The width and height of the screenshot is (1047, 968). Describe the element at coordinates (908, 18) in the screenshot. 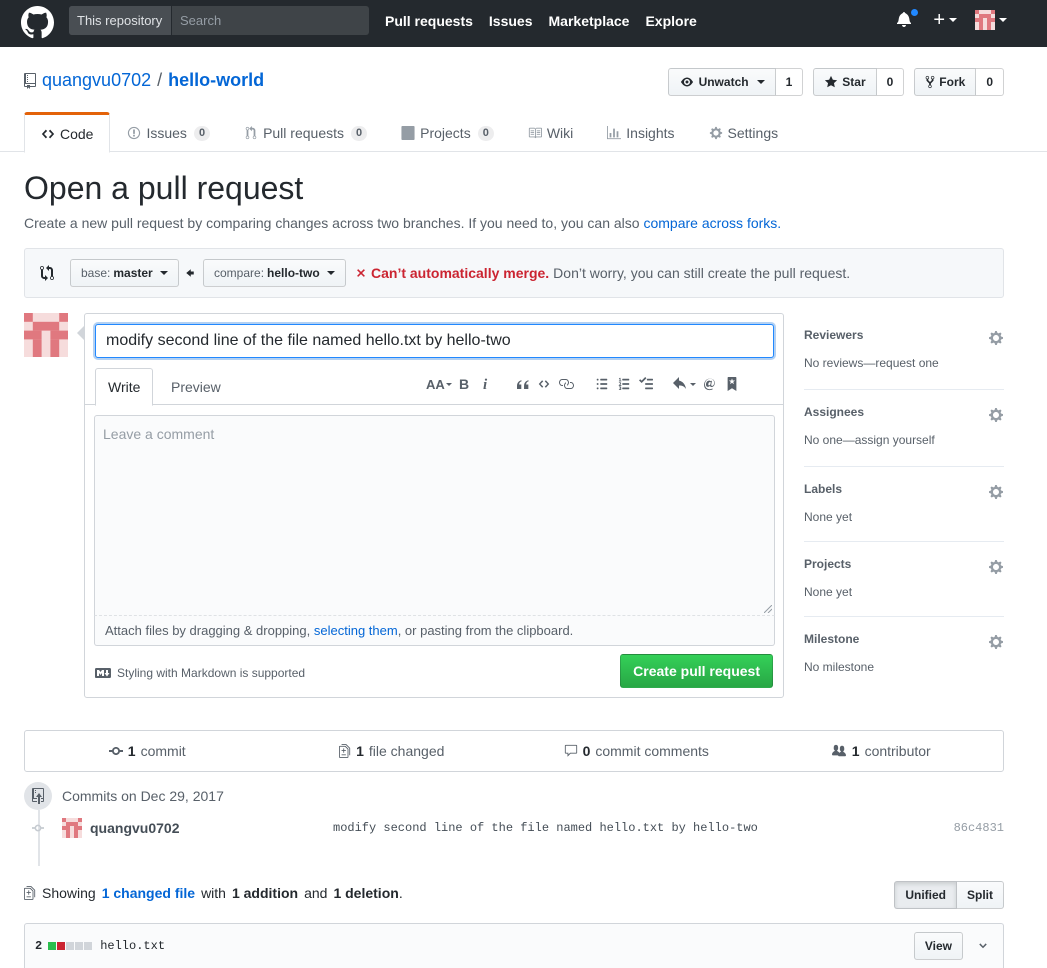

I see `notifications-bell-icon` at that location.